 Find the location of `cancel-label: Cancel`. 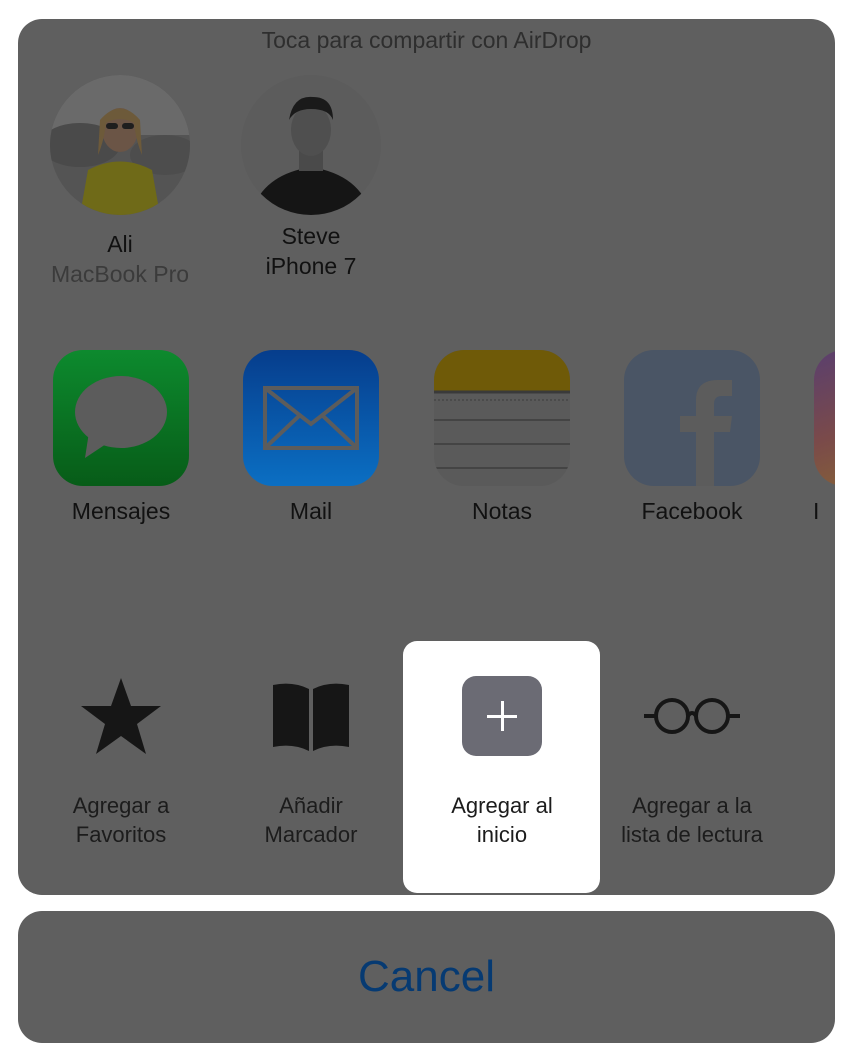

cancel-label: Cancel is located at coordinates (426, 976).